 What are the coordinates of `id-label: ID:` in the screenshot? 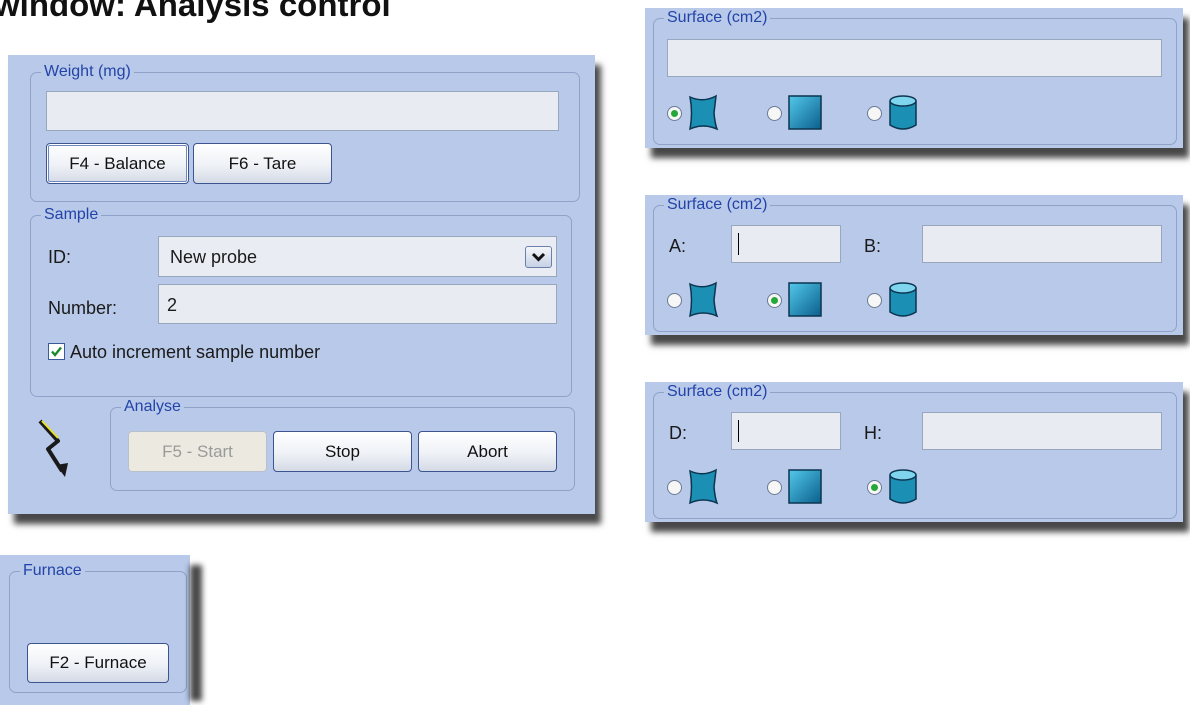 It's located at (60, 257).